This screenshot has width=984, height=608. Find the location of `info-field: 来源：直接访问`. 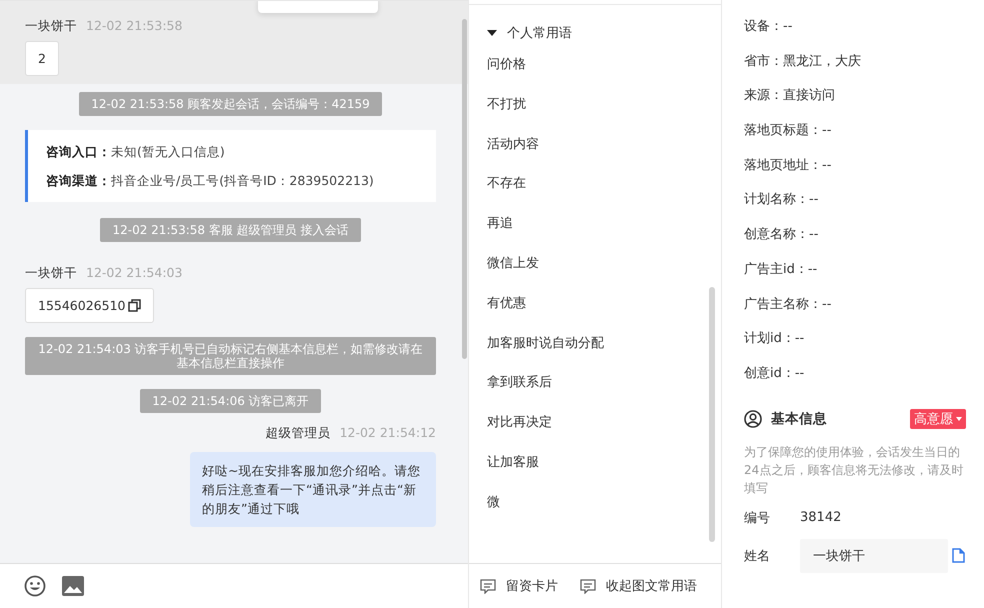

info-field: 来源：直接访问 is located at coordinates (789, 96).